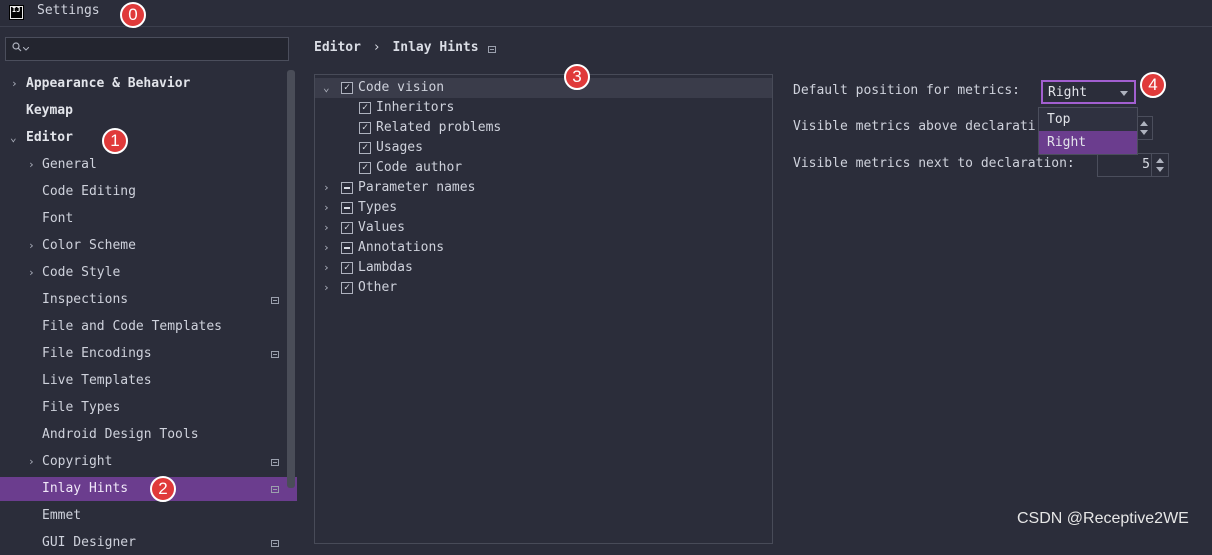  I want to click on hint-item-lambdas: › ✓ Lambdas, so click(543, 268).